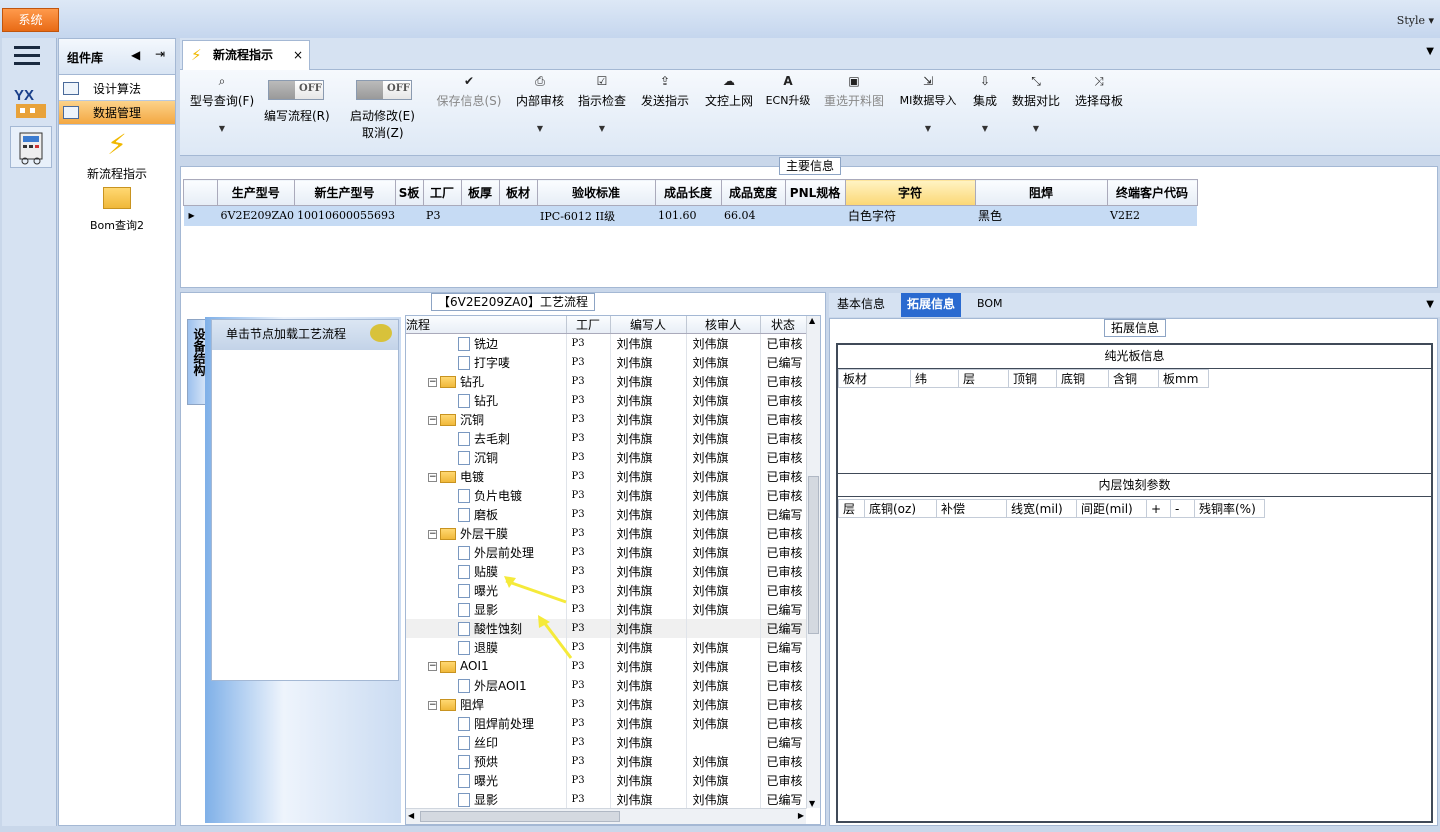 This screenshot has height=832, width=1440. I want to click on toggle-knob, so click(282, 90).